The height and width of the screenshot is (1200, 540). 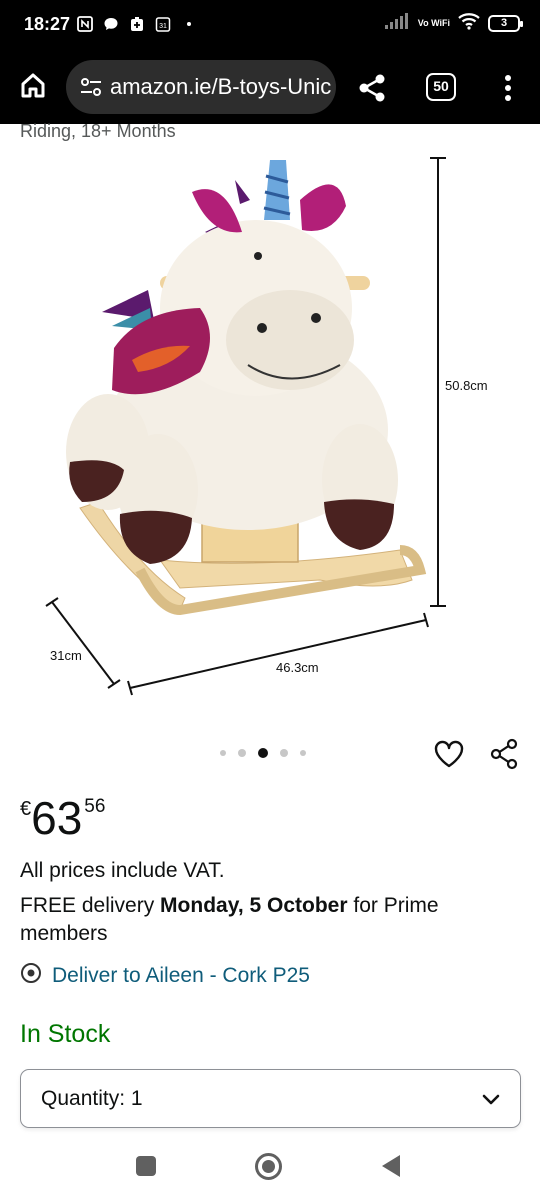 What do you see at coordinates (83, 643) in the screenshot?
I see `depth-dimension-line` at bounding box center [83, 643].